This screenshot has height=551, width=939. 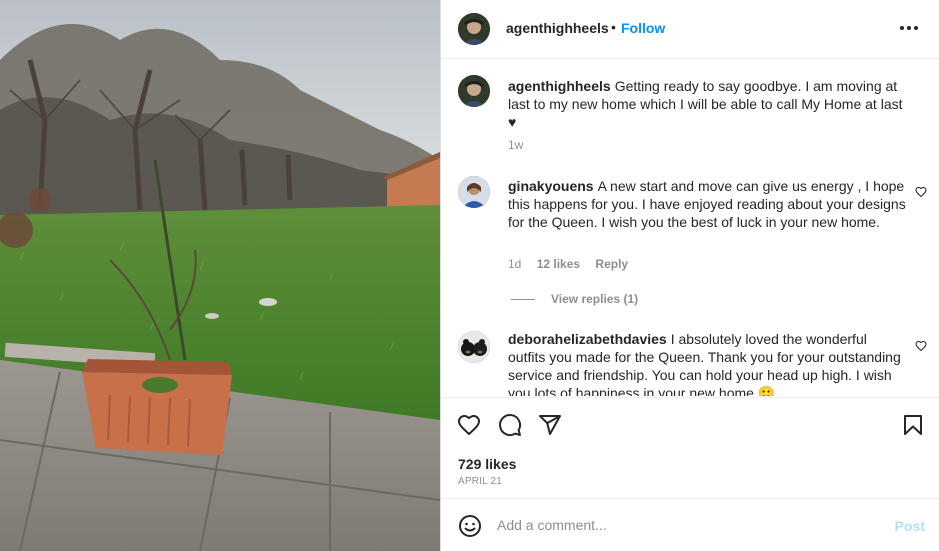 I want to click on post-header: agenthighheels • Follow, so click(x=690, y=29).